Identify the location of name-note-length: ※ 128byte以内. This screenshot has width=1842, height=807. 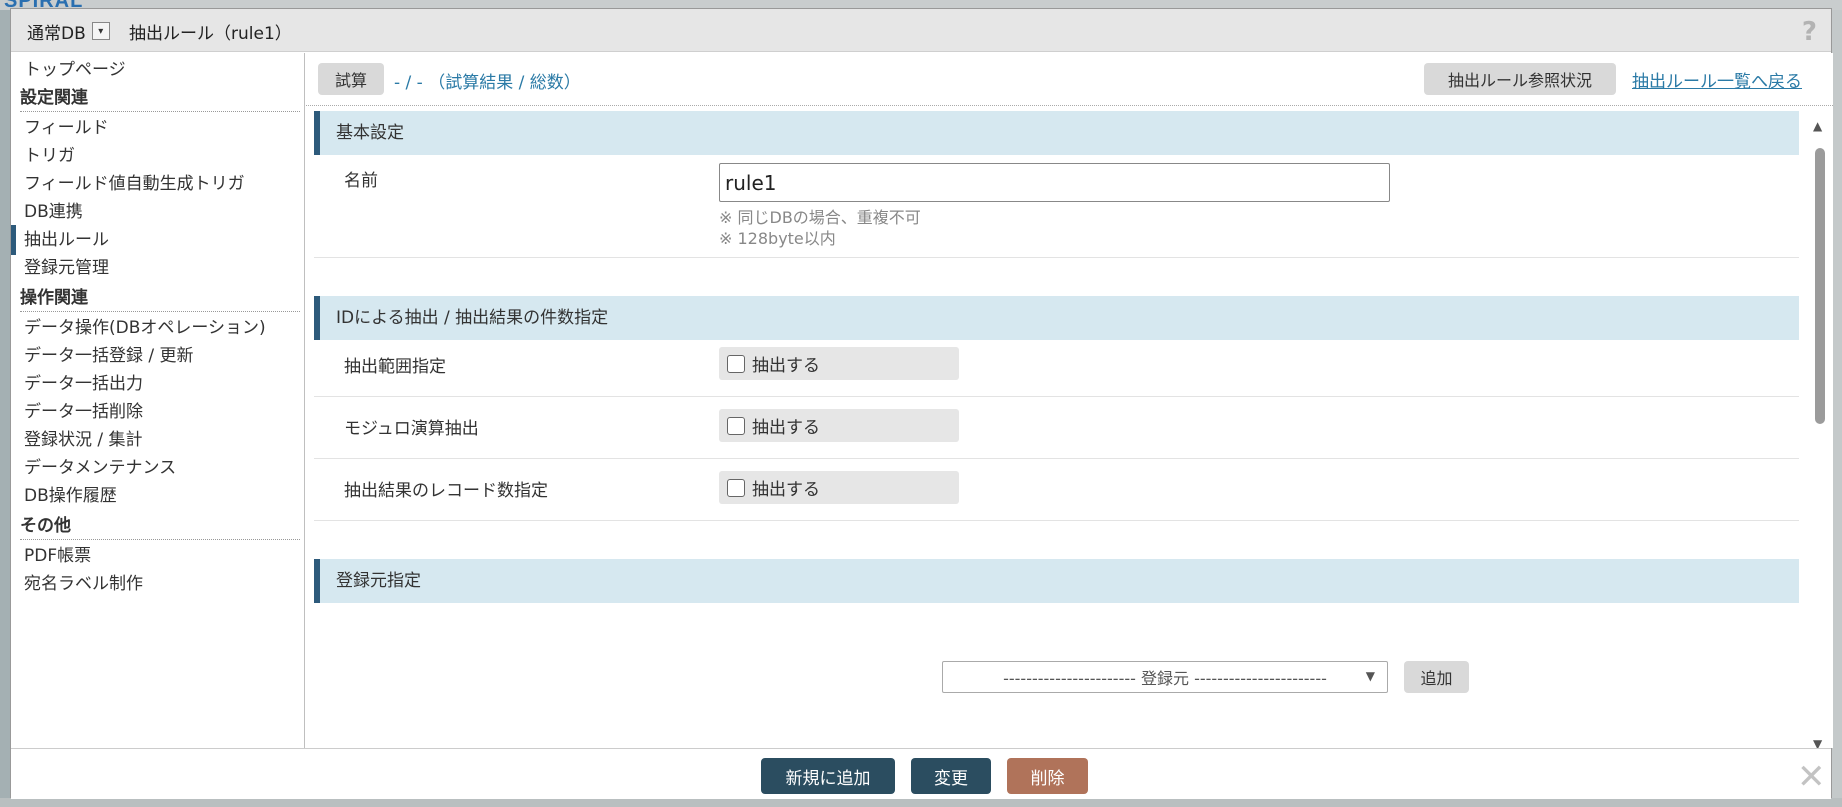
(777, 238).